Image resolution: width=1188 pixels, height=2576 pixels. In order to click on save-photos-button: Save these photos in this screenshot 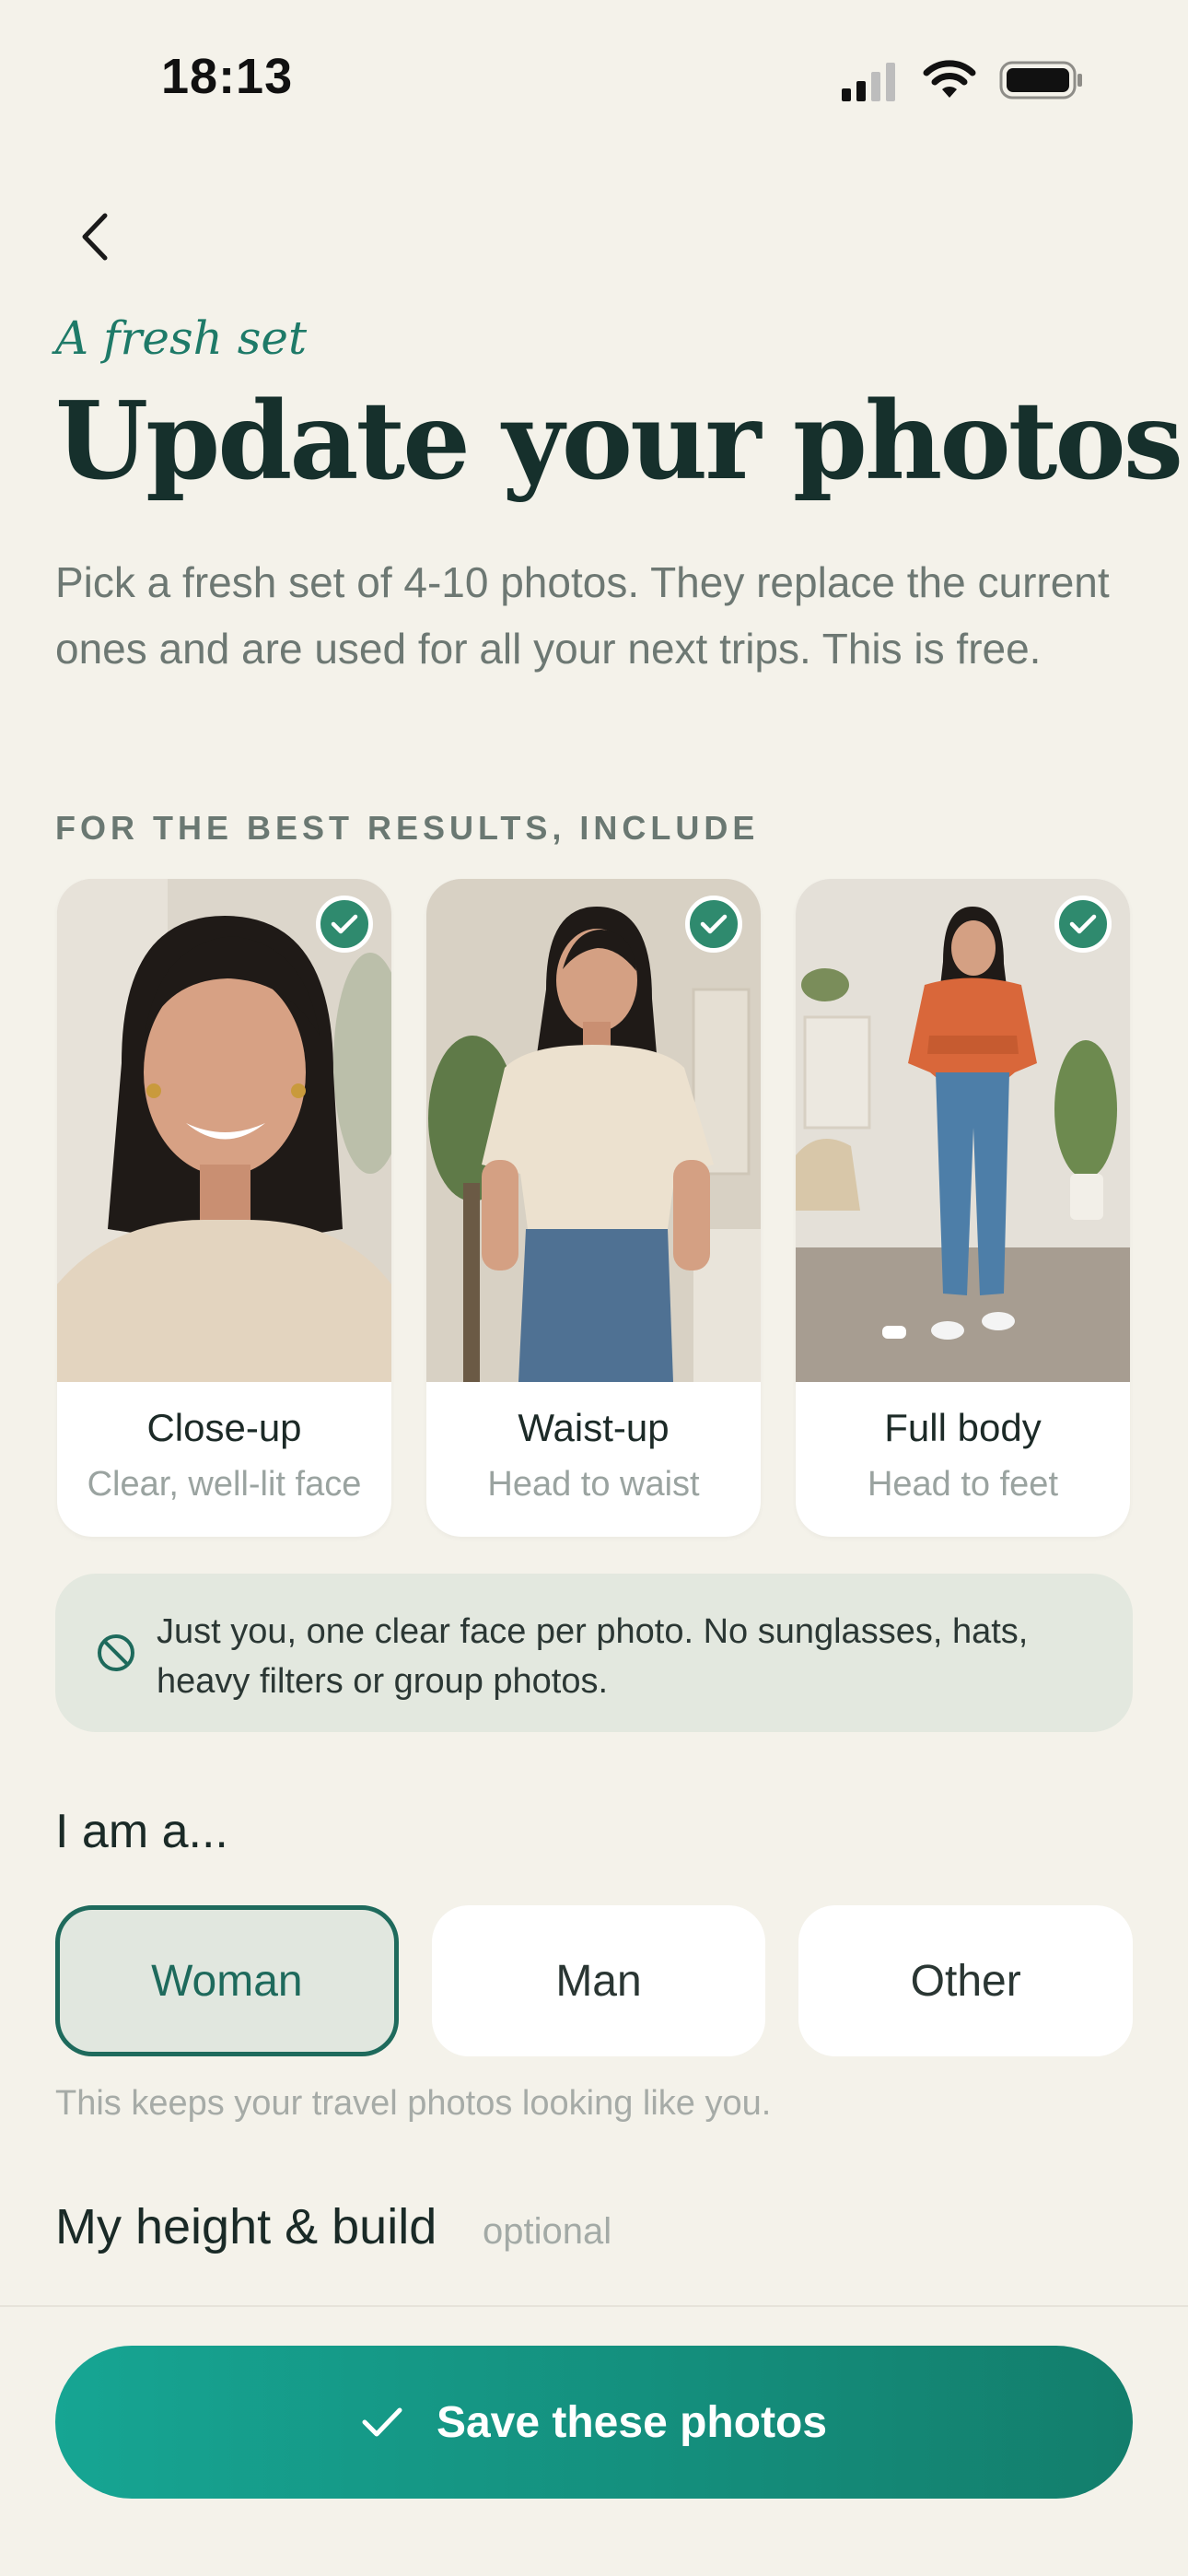, I will do `click(594, 2422)`.